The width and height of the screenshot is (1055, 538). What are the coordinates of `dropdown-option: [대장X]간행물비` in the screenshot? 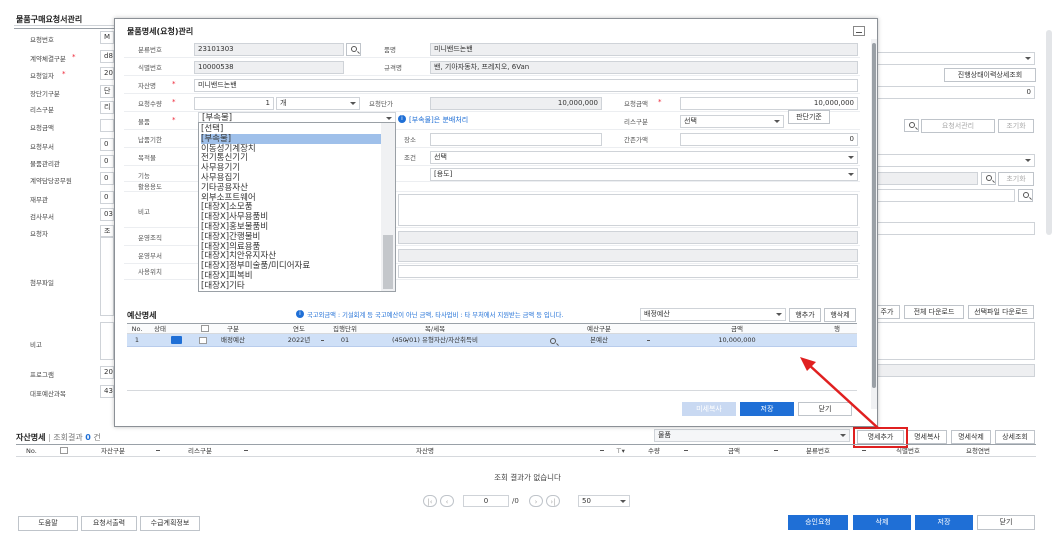 It's located at (291, 237).